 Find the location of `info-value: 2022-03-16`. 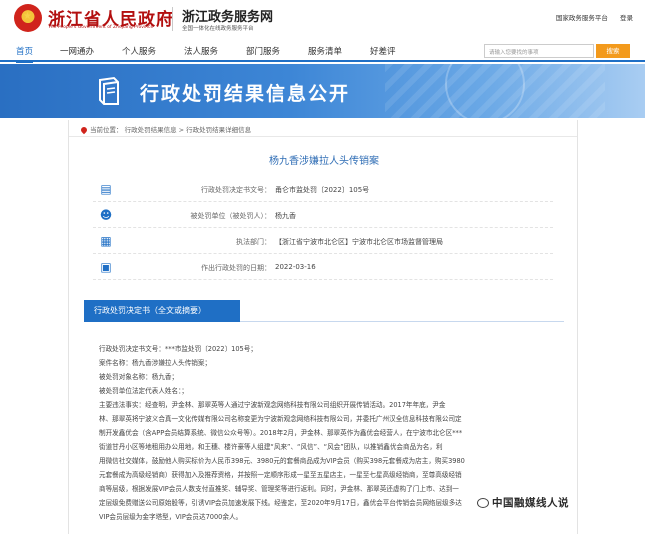

info-value: 2022-03-16 is located at coordinates (295, 267).